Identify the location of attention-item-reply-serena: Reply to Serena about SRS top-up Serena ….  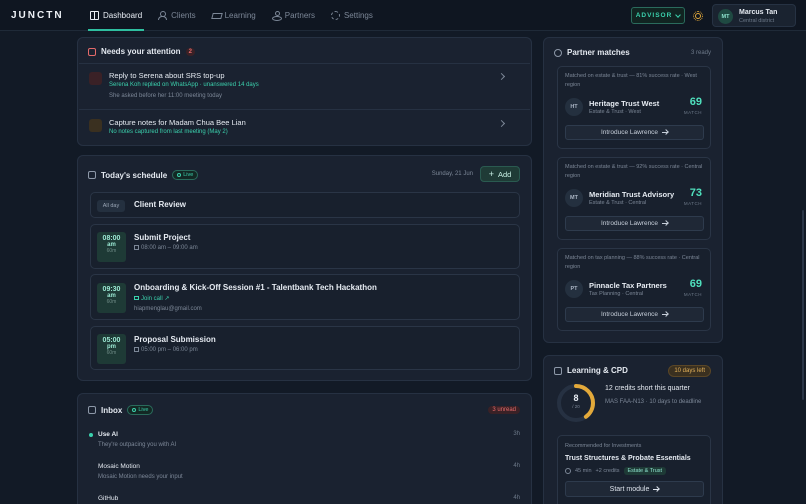
(304, 85).